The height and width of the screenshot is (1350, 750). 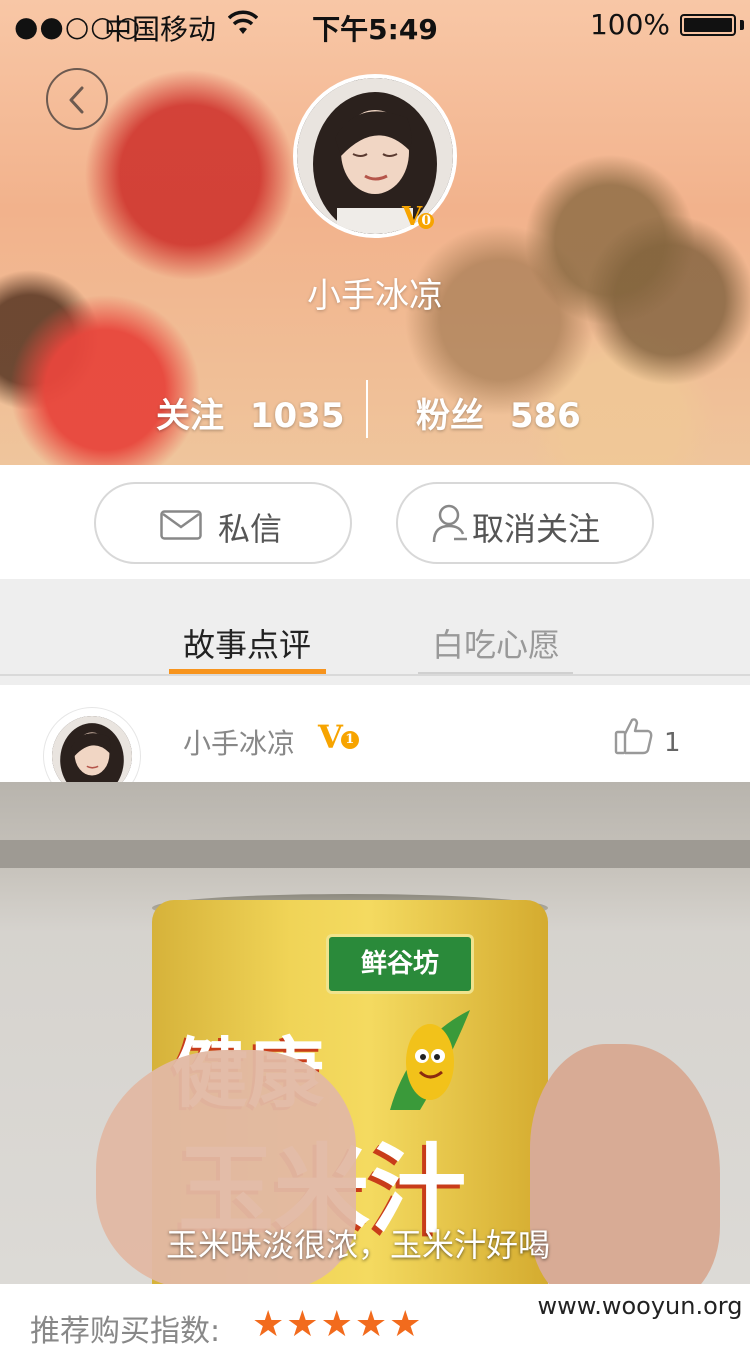 I want to click on battery-percent: 100%, so click(x=629, y=24).